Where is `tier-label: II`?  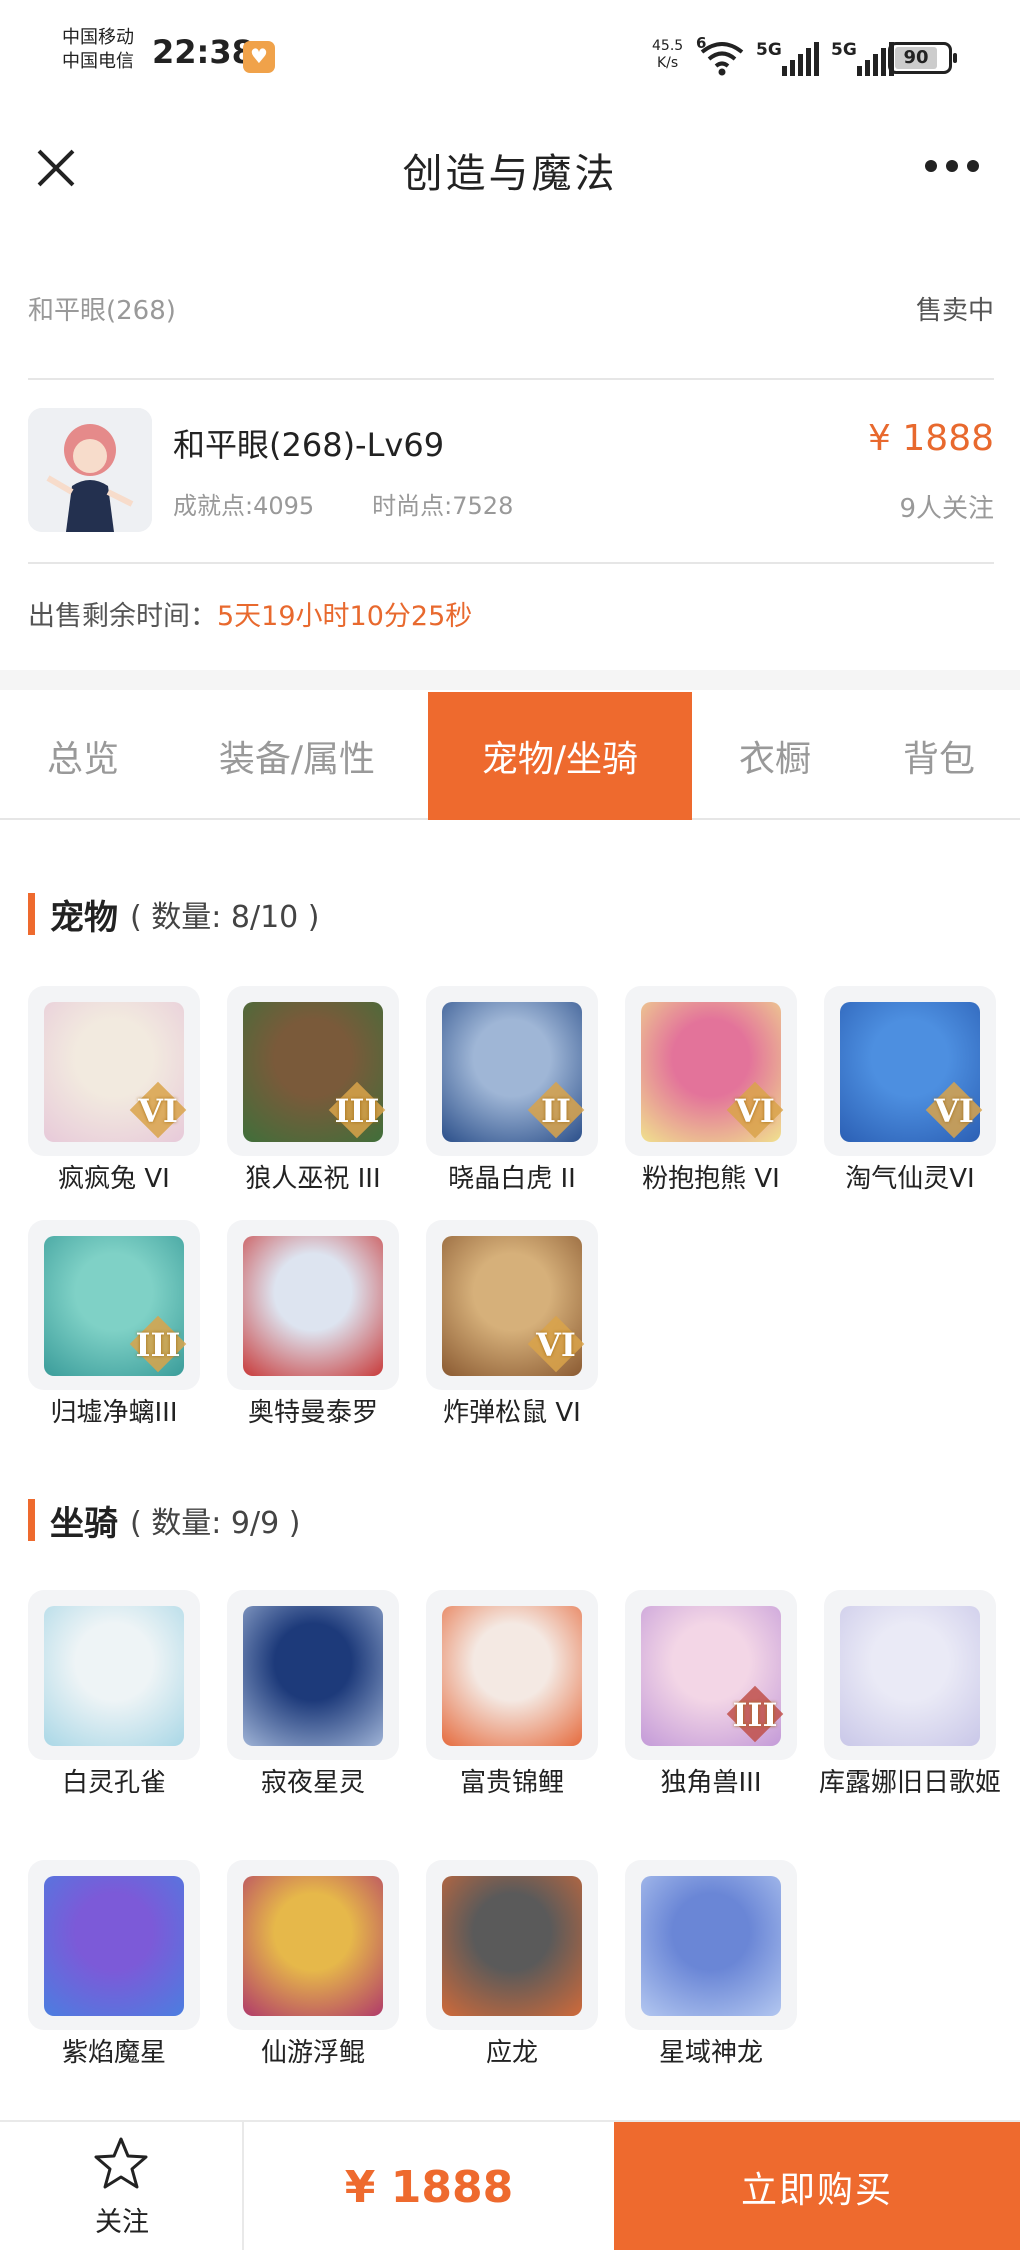 tier-label: II is located at coordinates (556, 1111).